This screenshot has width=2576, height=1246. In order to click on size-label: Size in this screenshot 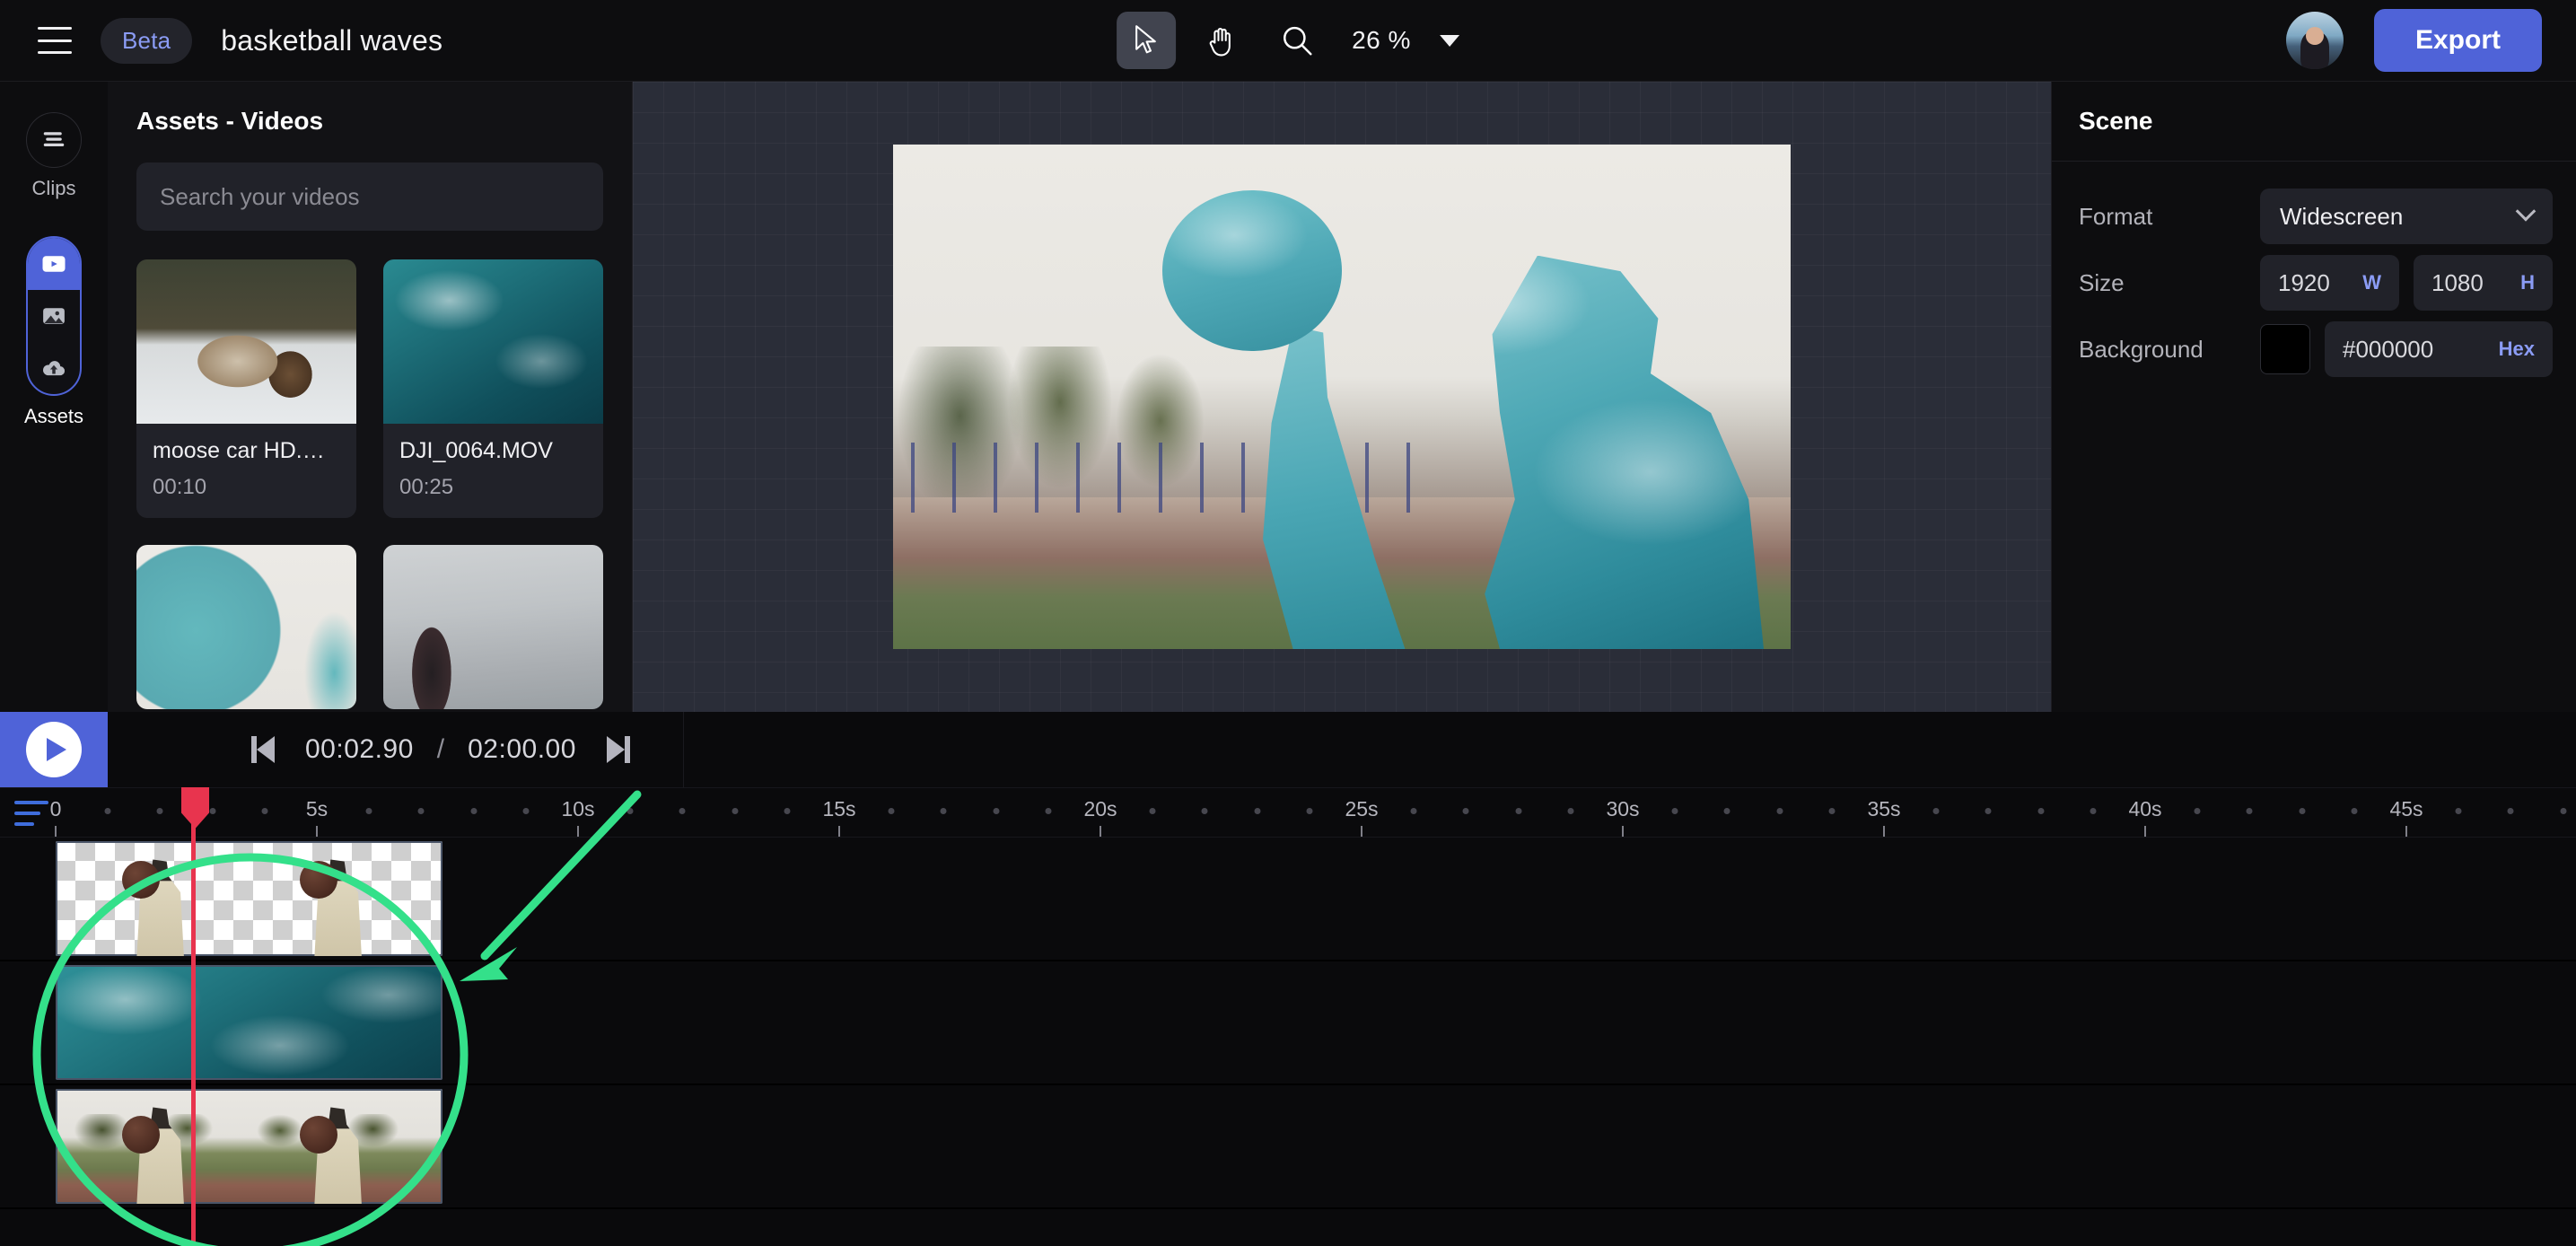, I will do `click(2102, 282)`.